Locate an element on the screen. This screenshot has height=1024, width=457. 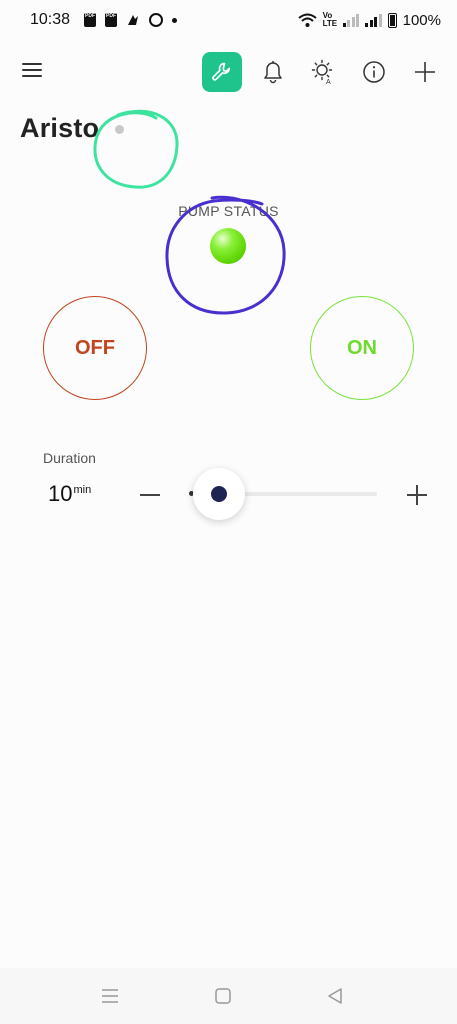
bell-icon is located at coordinates (273, 72).